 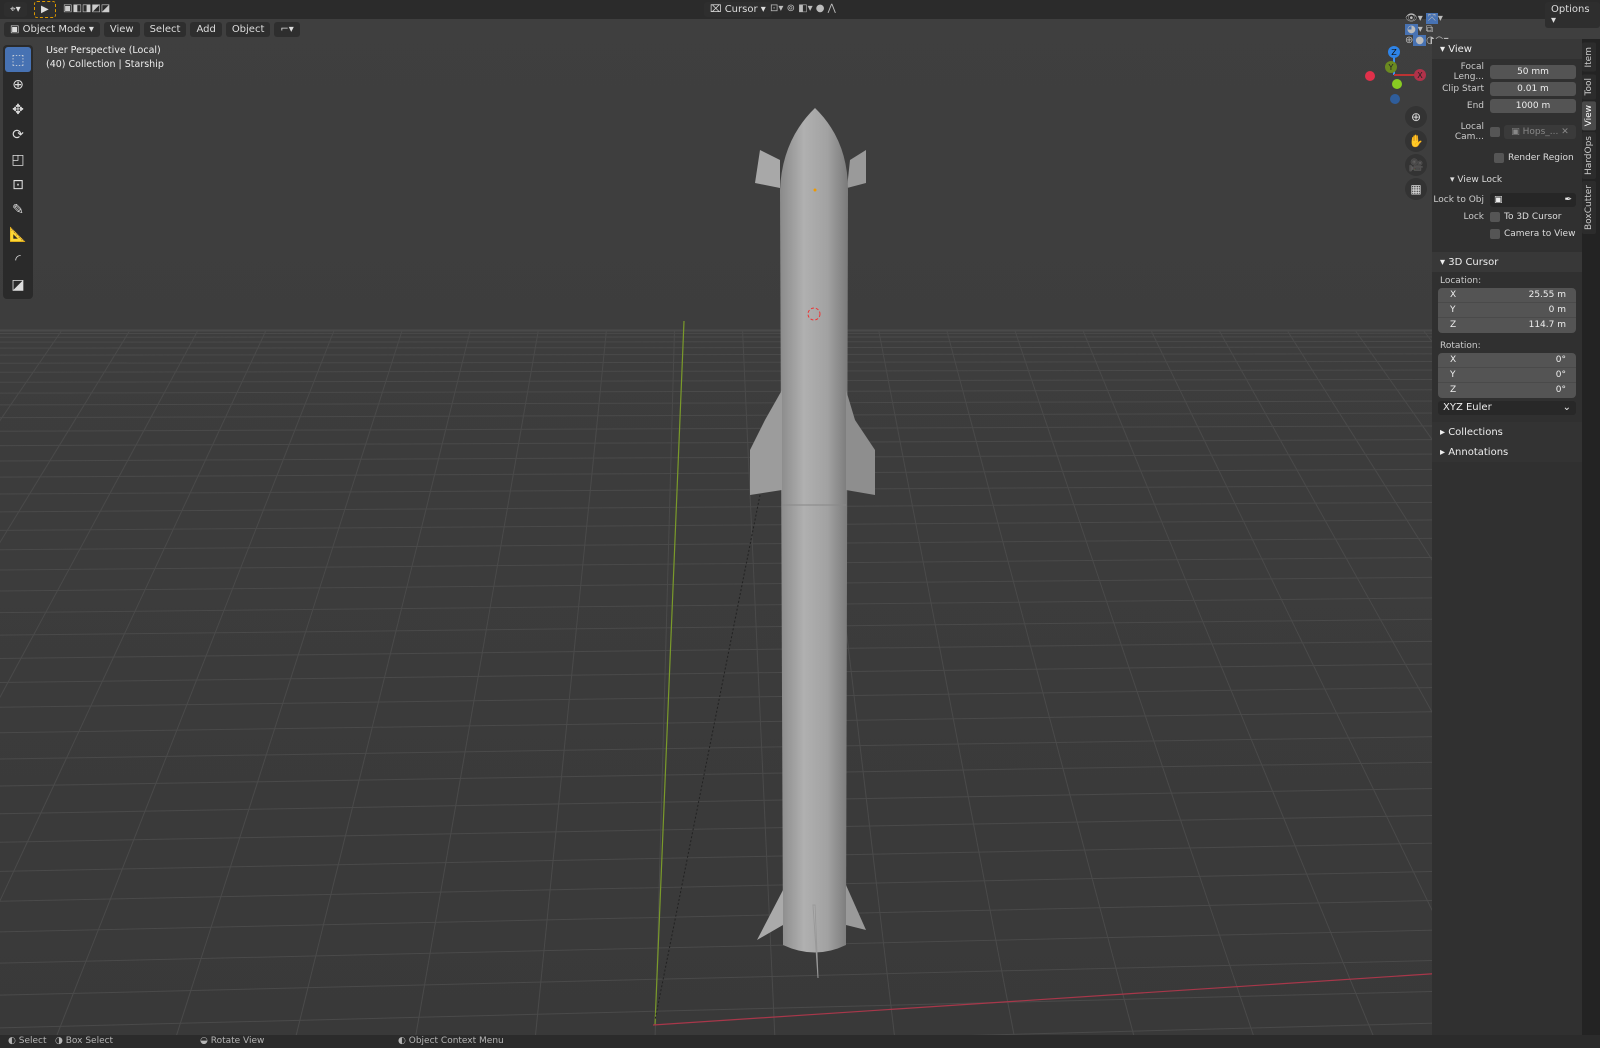 I want to click on options-dropdown: Options ▾, so click(x=1572, y=15).